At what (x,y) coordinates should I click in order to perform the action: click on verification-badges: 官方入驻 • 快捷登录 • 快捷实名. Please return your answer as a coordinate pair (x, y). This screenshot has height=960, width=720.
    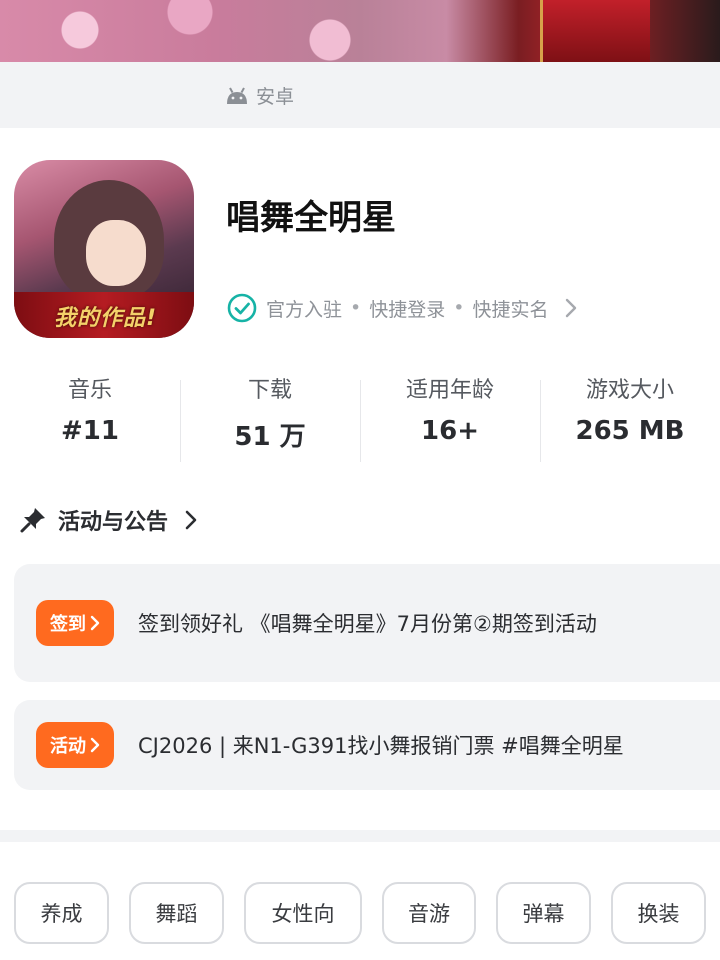
    Looking at the image, I should click on (403, 308).